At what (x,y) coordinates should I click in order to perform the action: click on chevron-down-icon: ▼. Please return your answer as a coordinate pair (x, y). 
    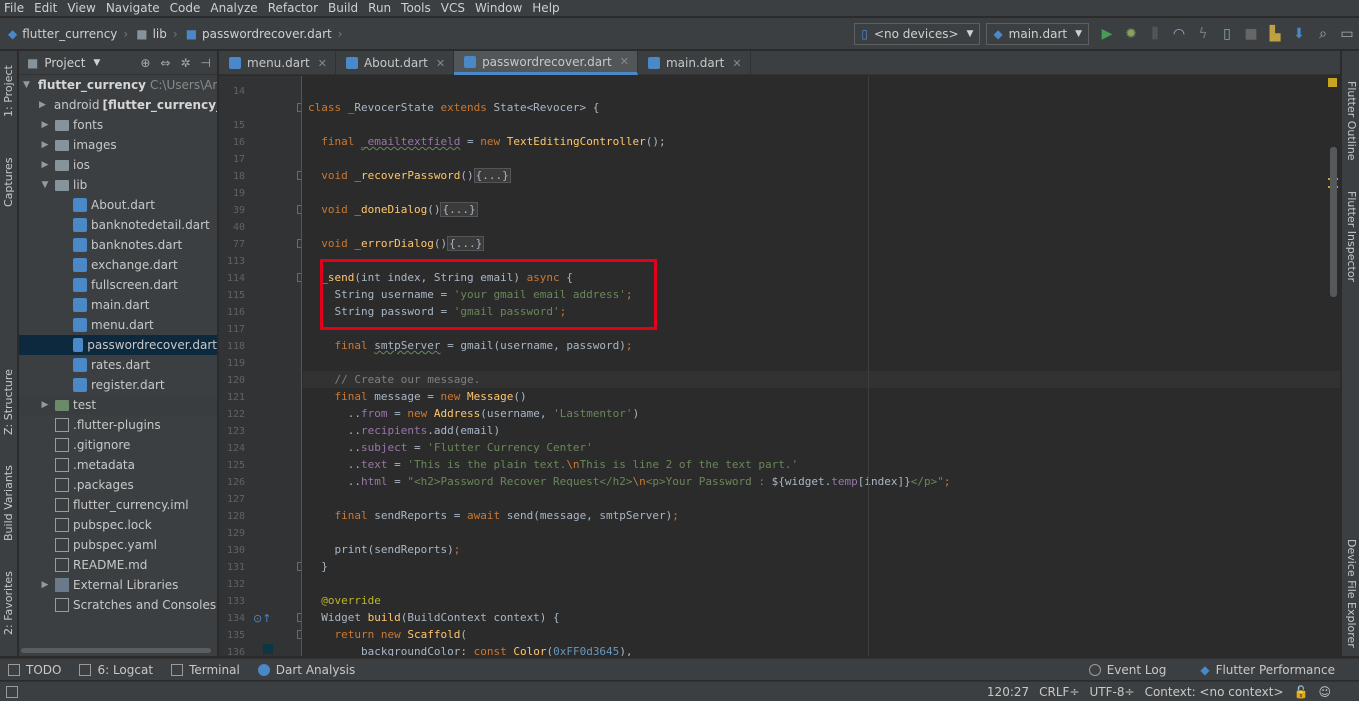
    Looking at the image, I should click on (96, 63).